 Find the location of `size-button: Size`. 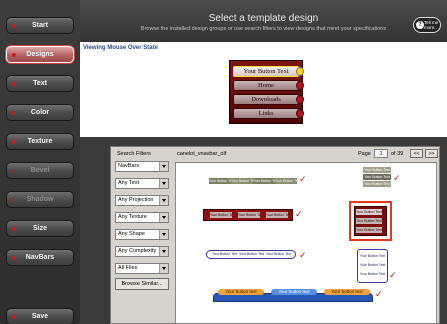

size-button: Size is located at coordinates (40, 228).